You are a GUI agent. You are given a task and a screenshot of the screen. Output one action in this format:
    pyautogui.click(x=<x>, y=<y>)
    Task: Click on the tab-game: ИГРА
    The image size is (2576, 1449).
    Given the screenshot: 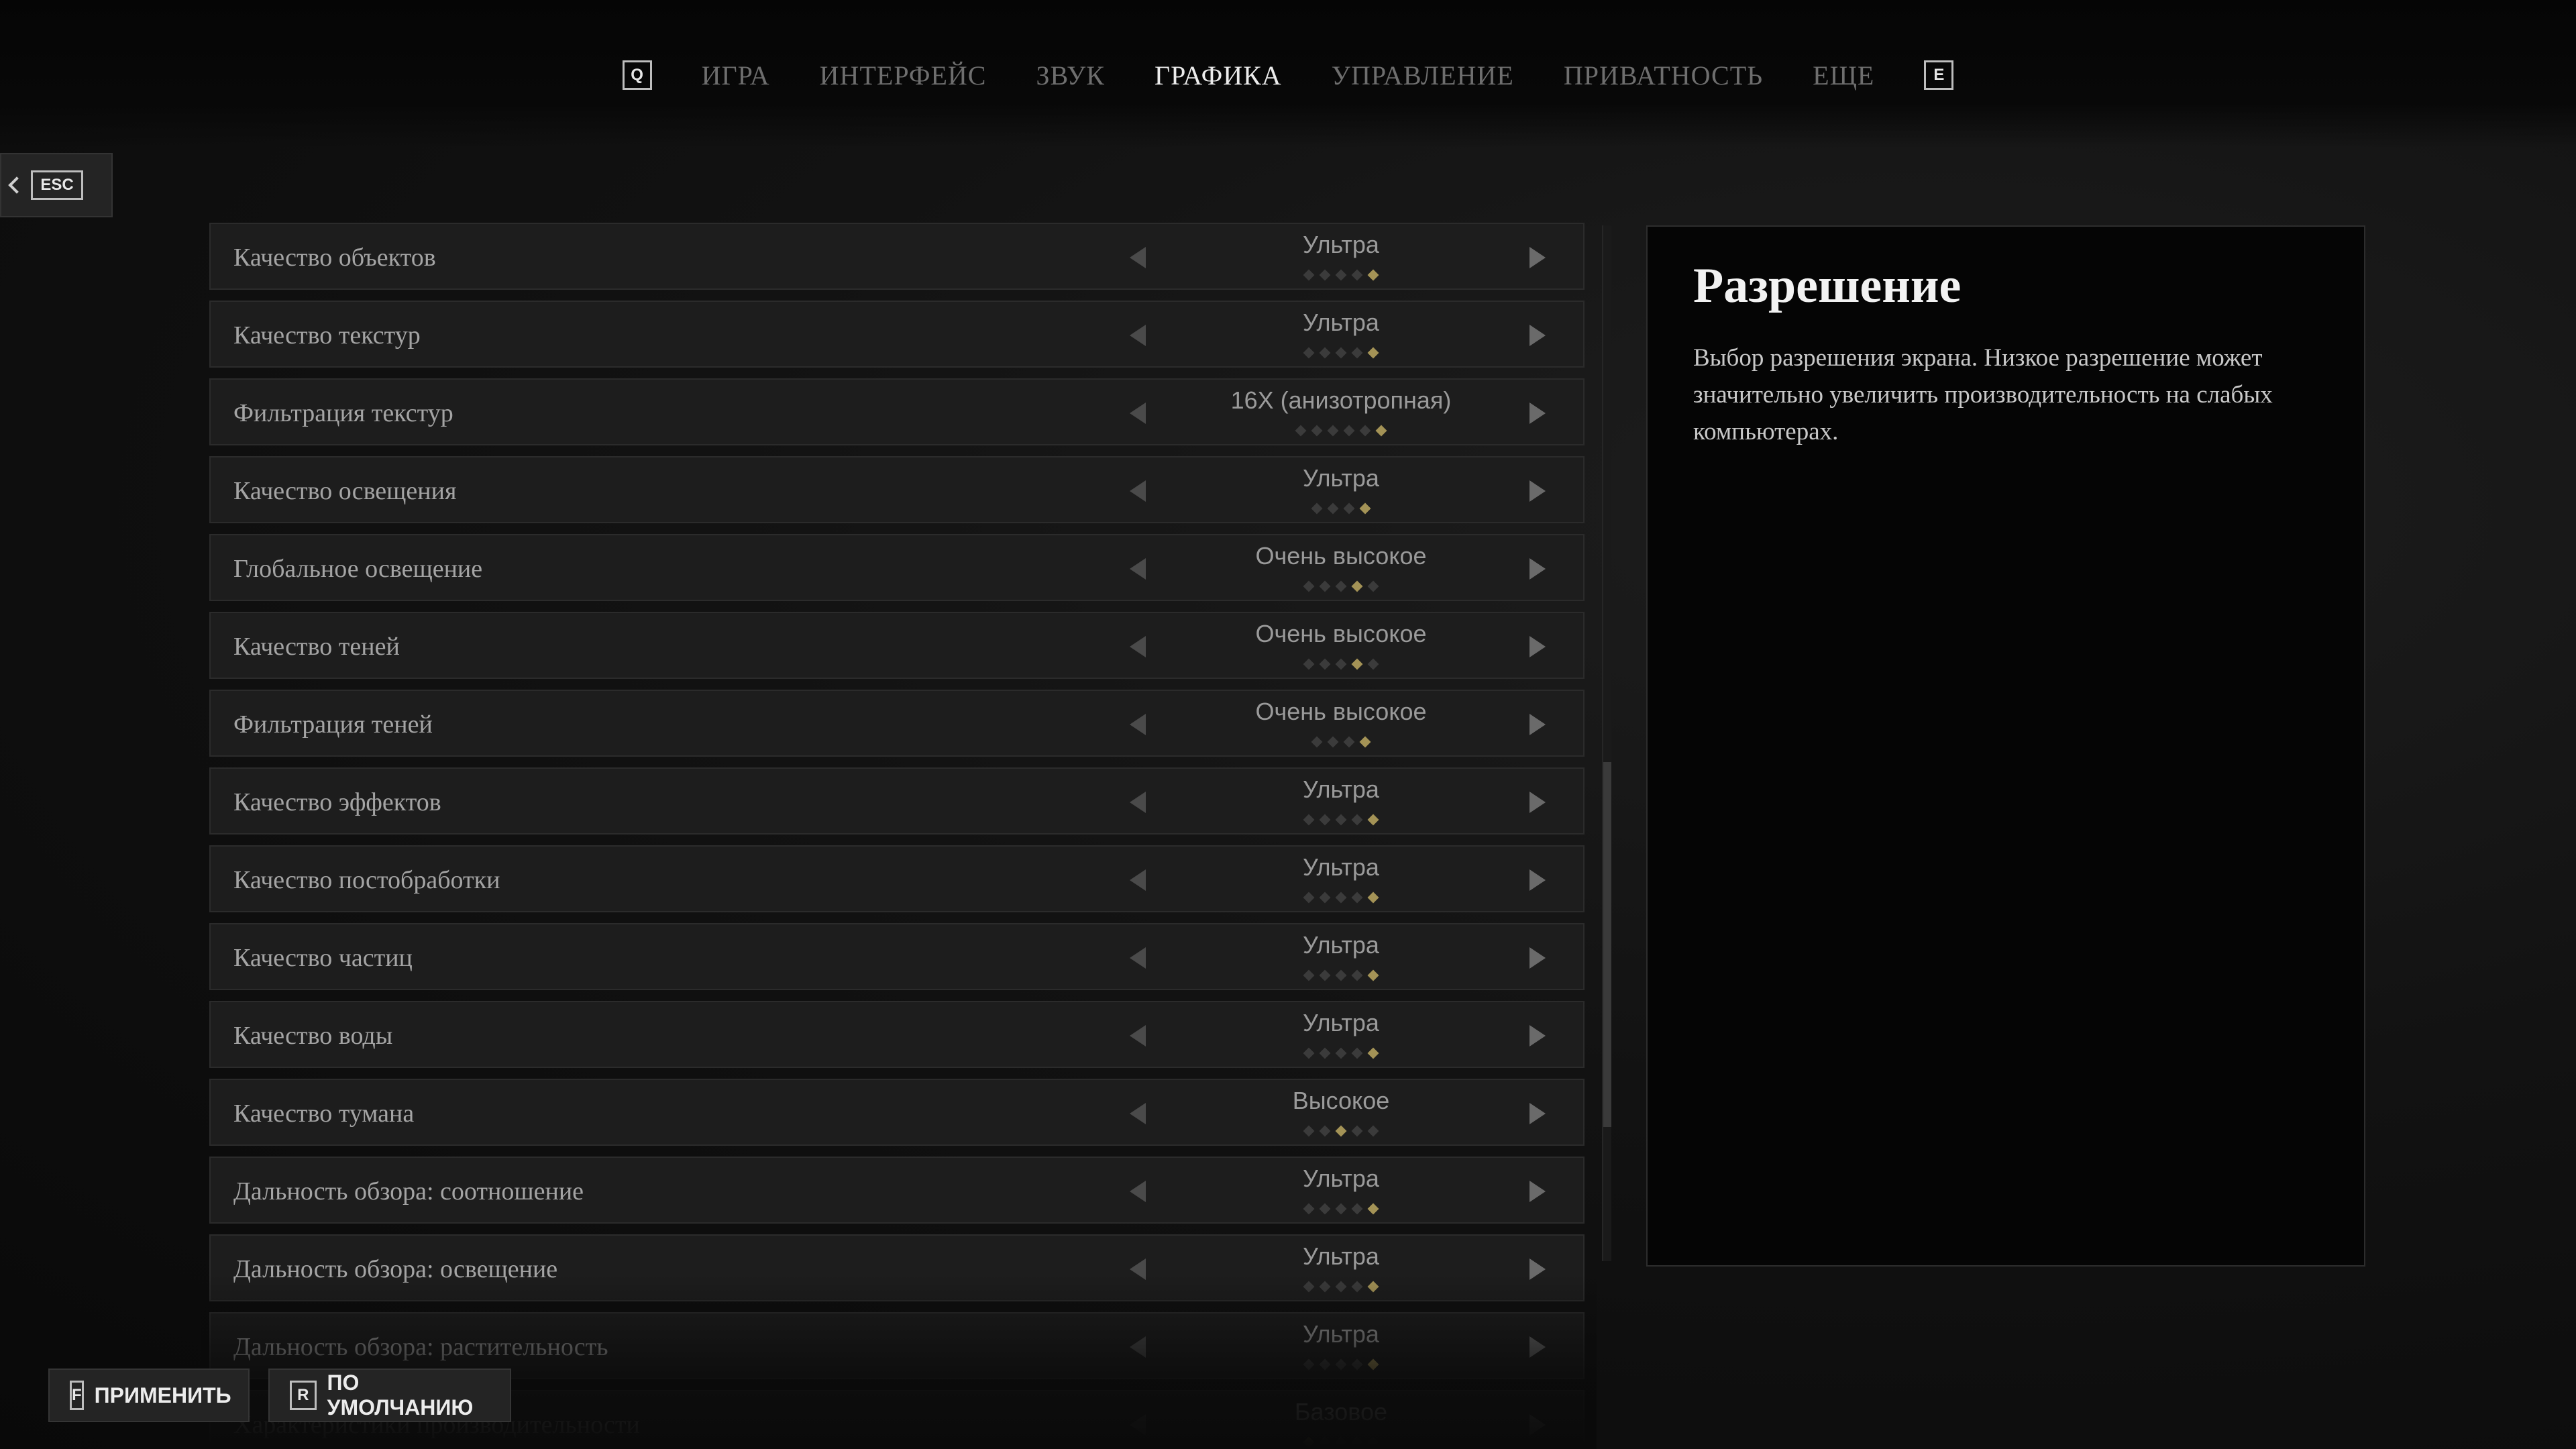 What is the action you would take?
    pyautogui.click(x=736, y=75)
    